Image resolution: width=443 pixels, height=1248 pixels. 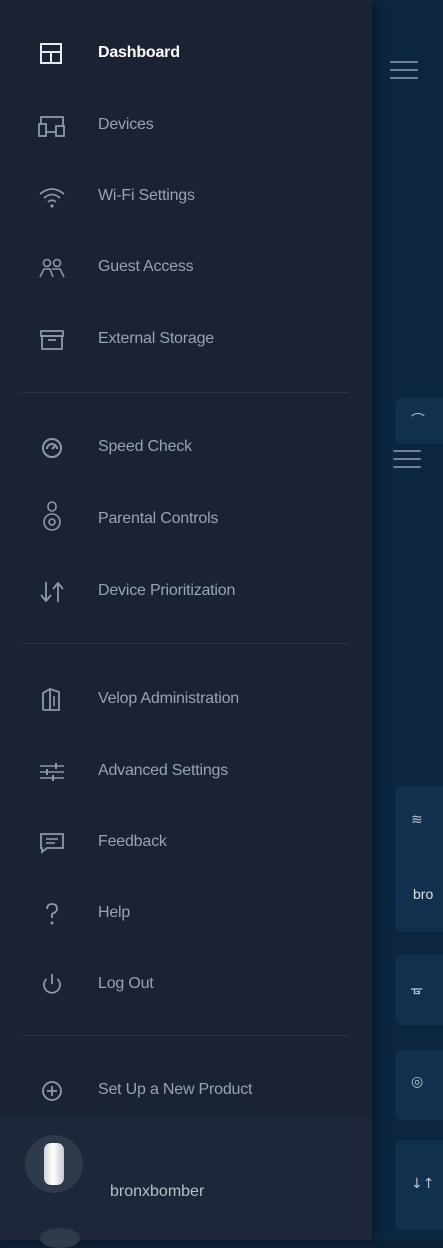 What do you see at coordinates (145, 446) in the screenshot?
I see `nav-label: Speed Check` at bounding box center [145, 446].